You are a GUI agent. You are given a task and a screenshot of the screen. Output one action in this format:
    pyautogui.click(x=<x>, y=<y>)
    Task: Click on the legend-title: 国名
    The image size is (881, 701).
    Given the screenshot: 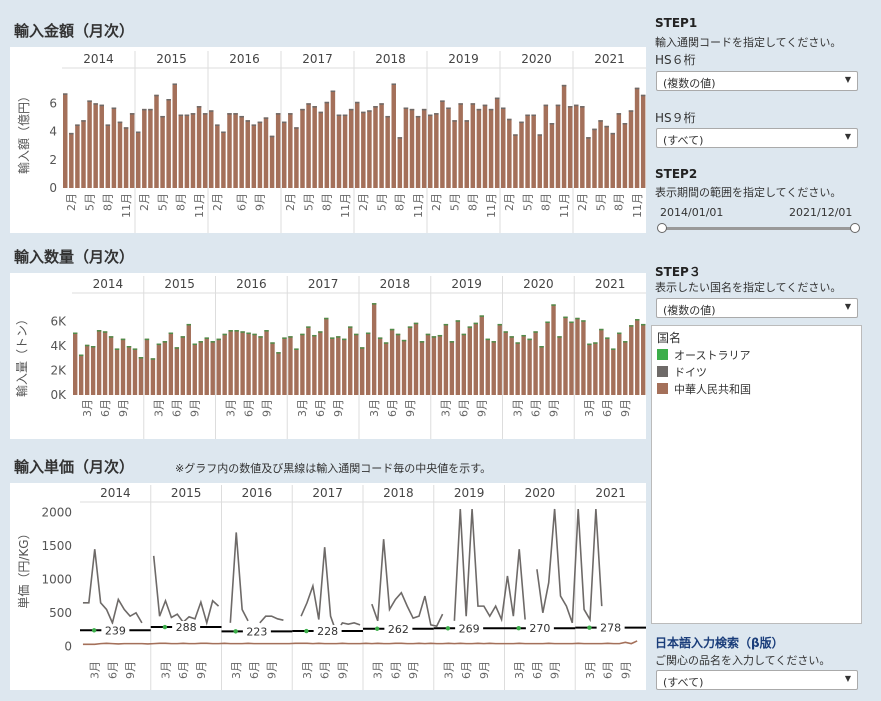 What is the action you would take?
    pyautogui.click(x=669, y=338)
    